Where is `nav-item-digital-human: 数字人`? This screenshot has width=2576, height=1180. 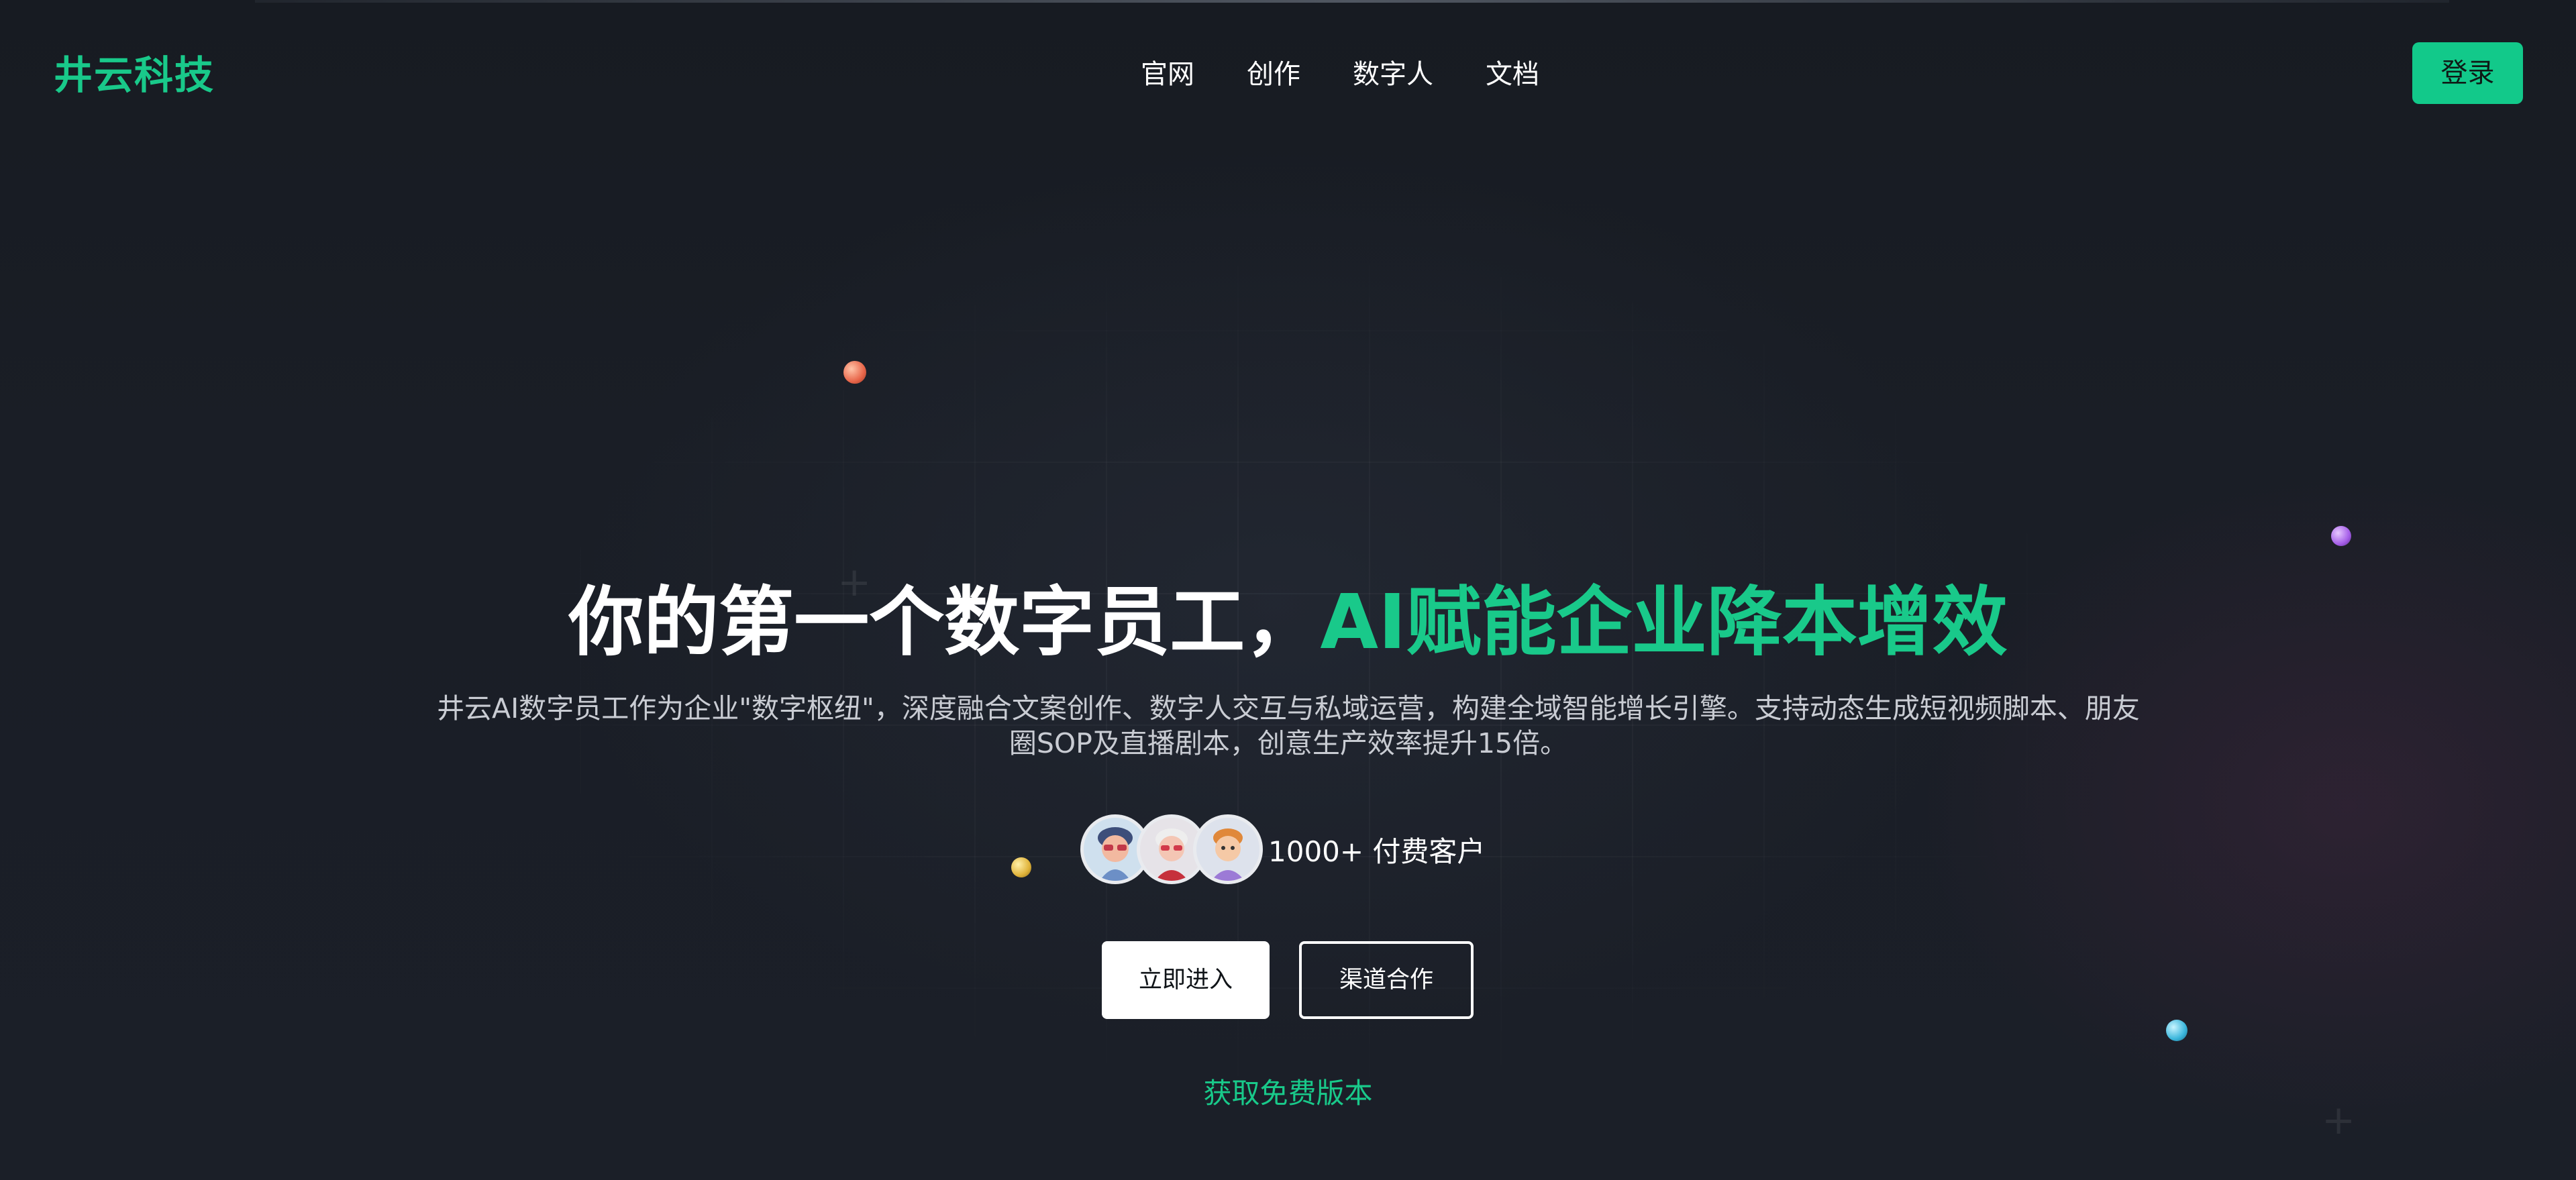 nav-item-digital-human: 数字人 is located at coordinates (1393, 74).